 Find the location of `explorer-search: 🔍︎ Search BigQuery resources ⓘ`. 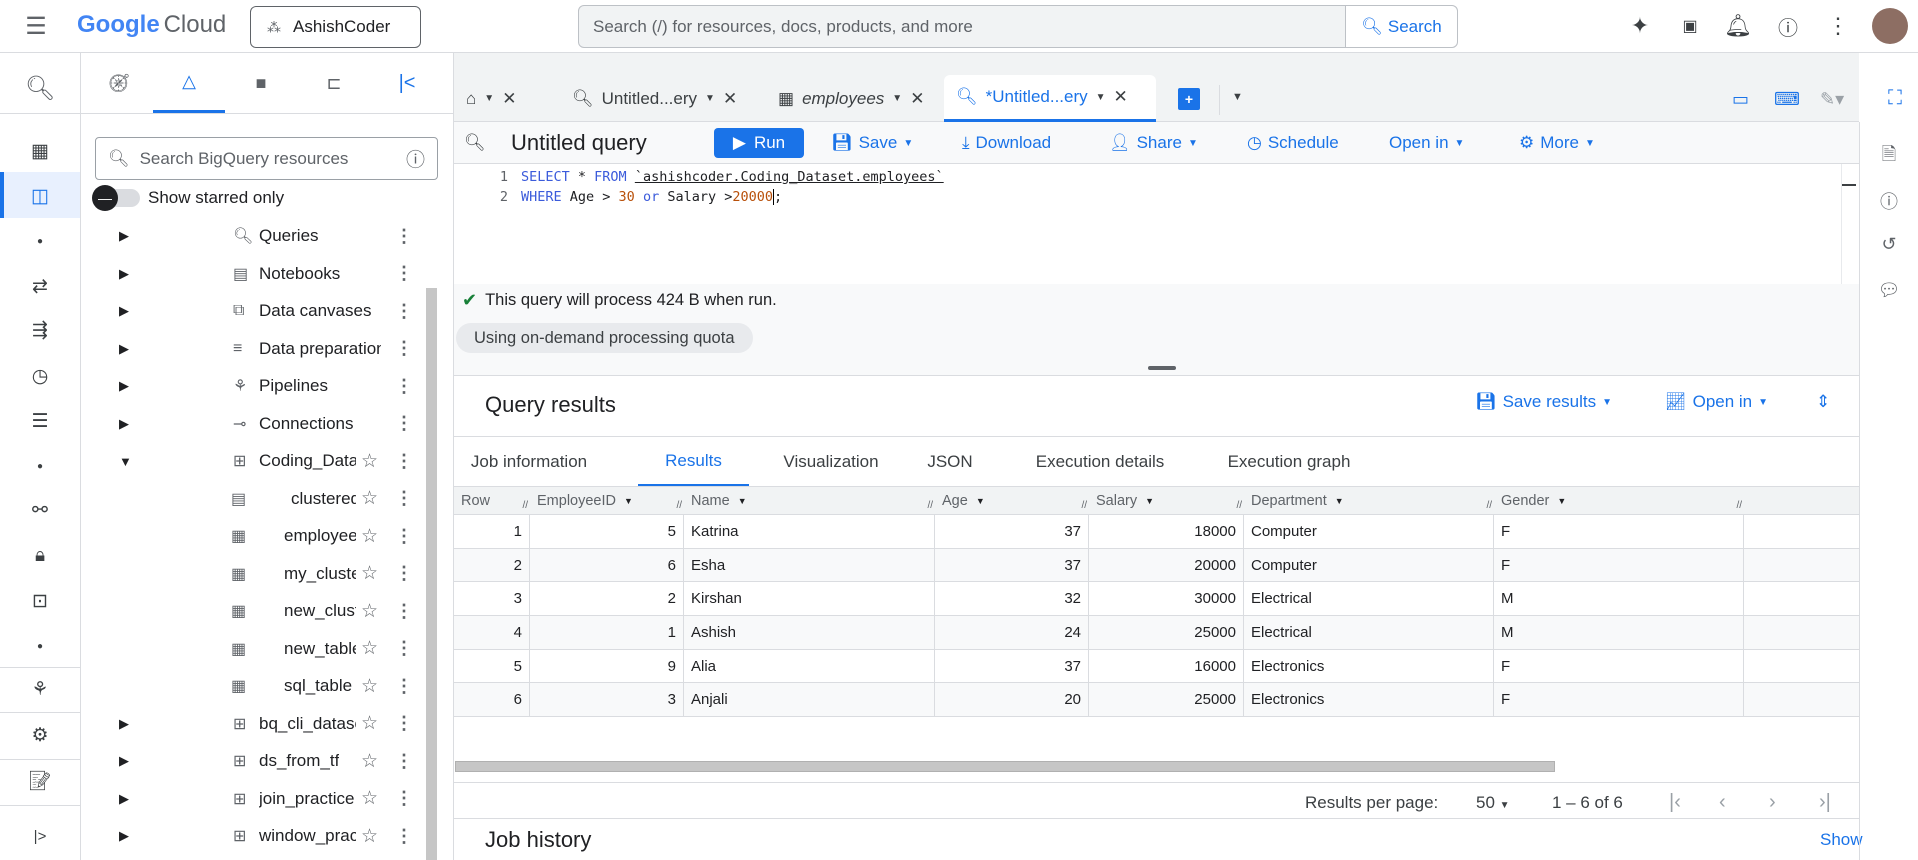

explorer-search: 🔍︎ Search BigQuery resources ⓘ is located at coordinates (266, 158).